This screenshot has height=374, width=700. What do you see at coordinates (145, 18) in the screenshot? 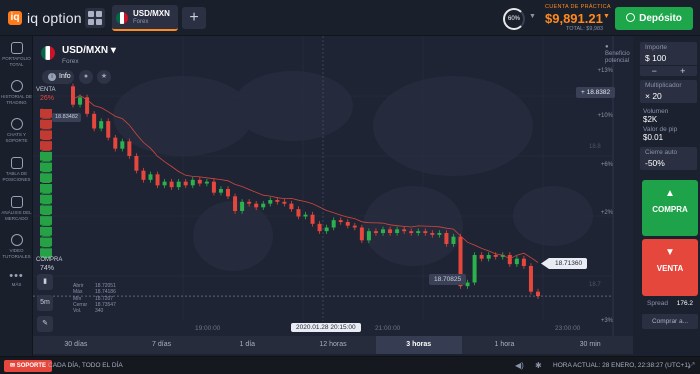
I see `asset-tab: USD/MXN Forex` at bounding box center [145, 18].